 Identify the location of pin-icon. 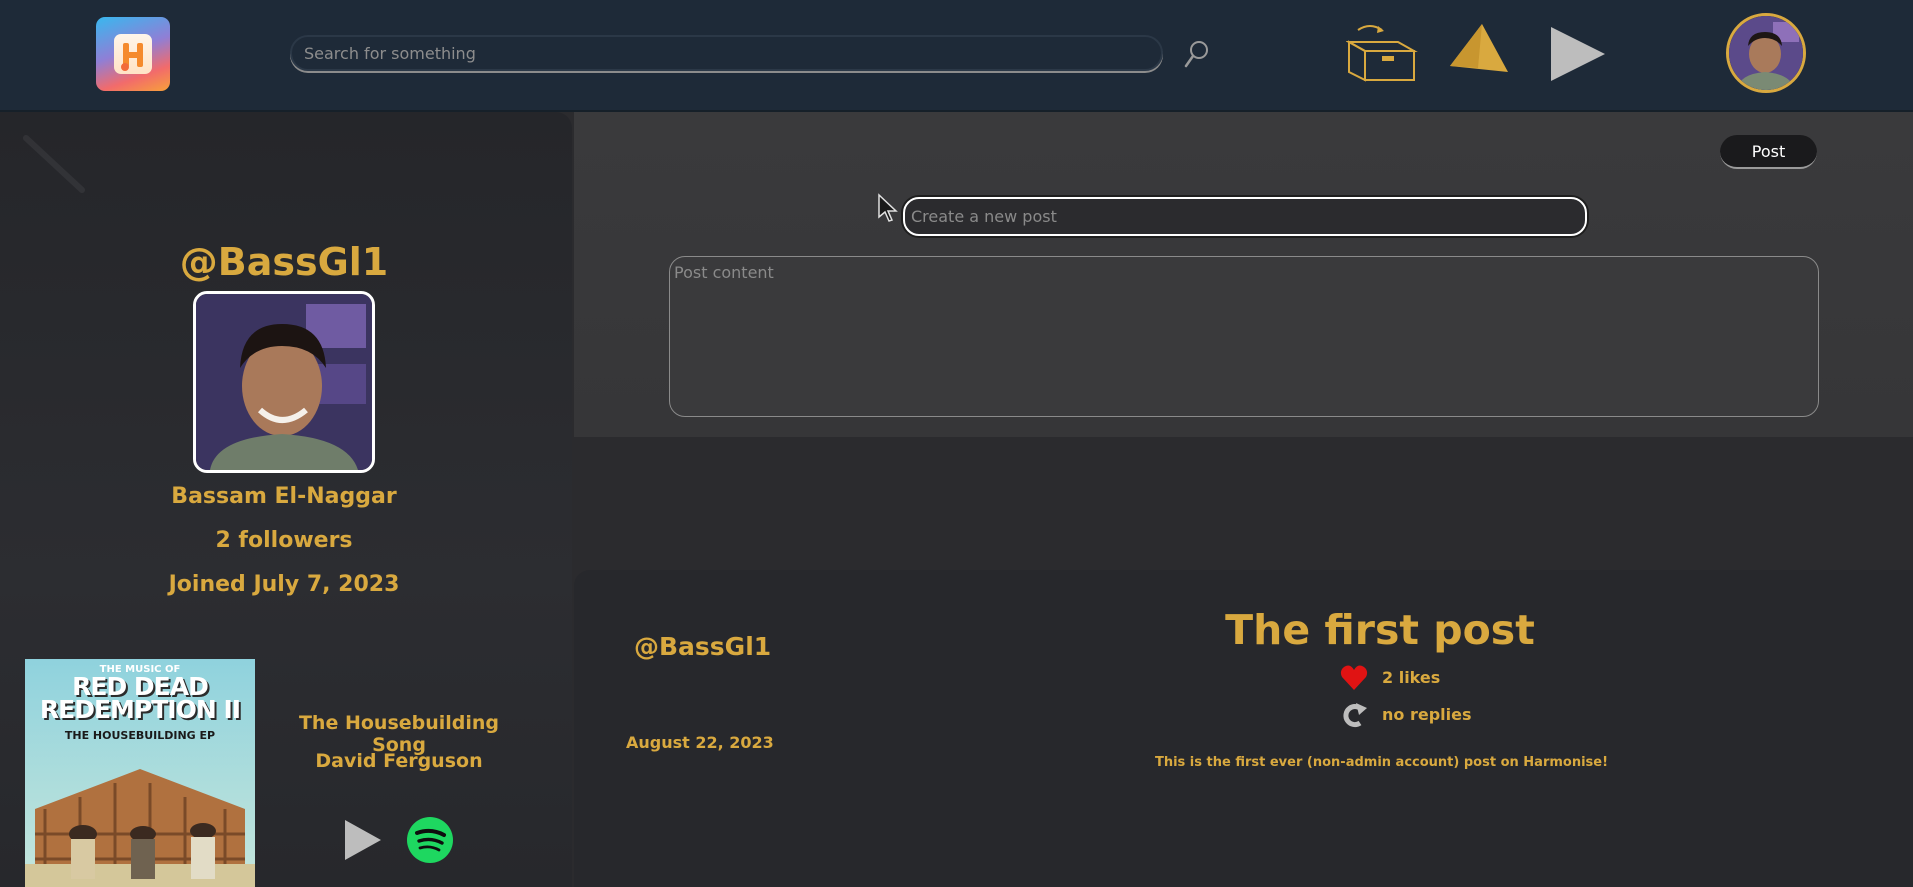
(55, 165).